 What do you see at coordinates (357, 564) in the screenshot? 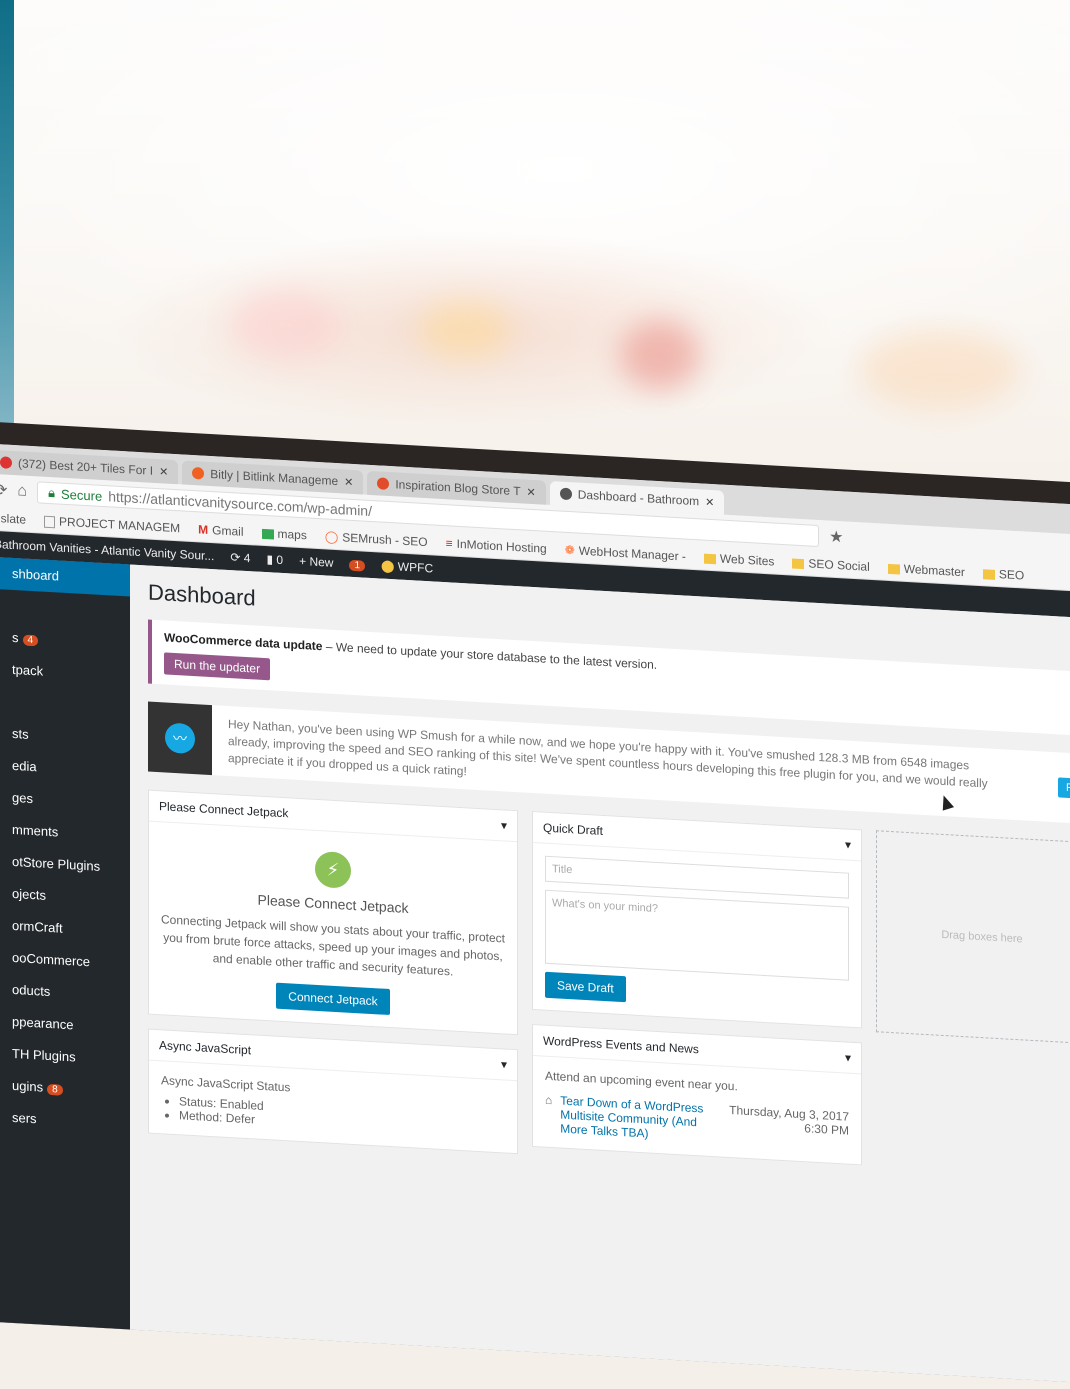
I see `notifications-link: 1` at bounding box center [357, 564].